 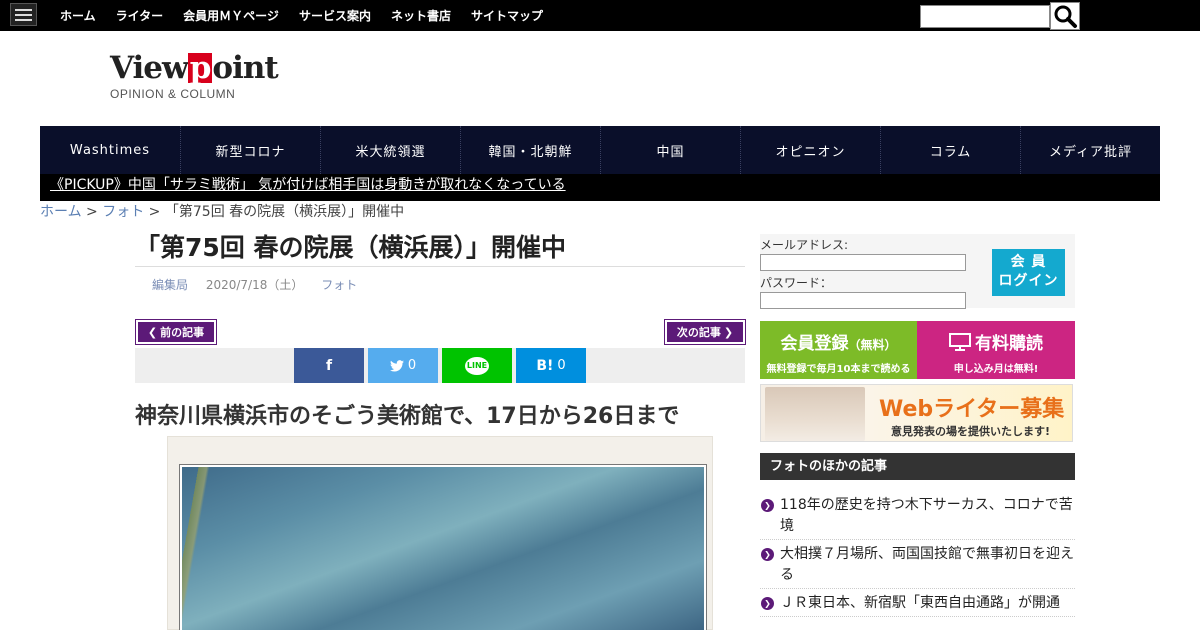 I want to click on pickup-link: 《PICKUP》中国「サラミ戦術」 気が付けば相手国は身動きが取れなくなっている, so click(x=308, y=185).